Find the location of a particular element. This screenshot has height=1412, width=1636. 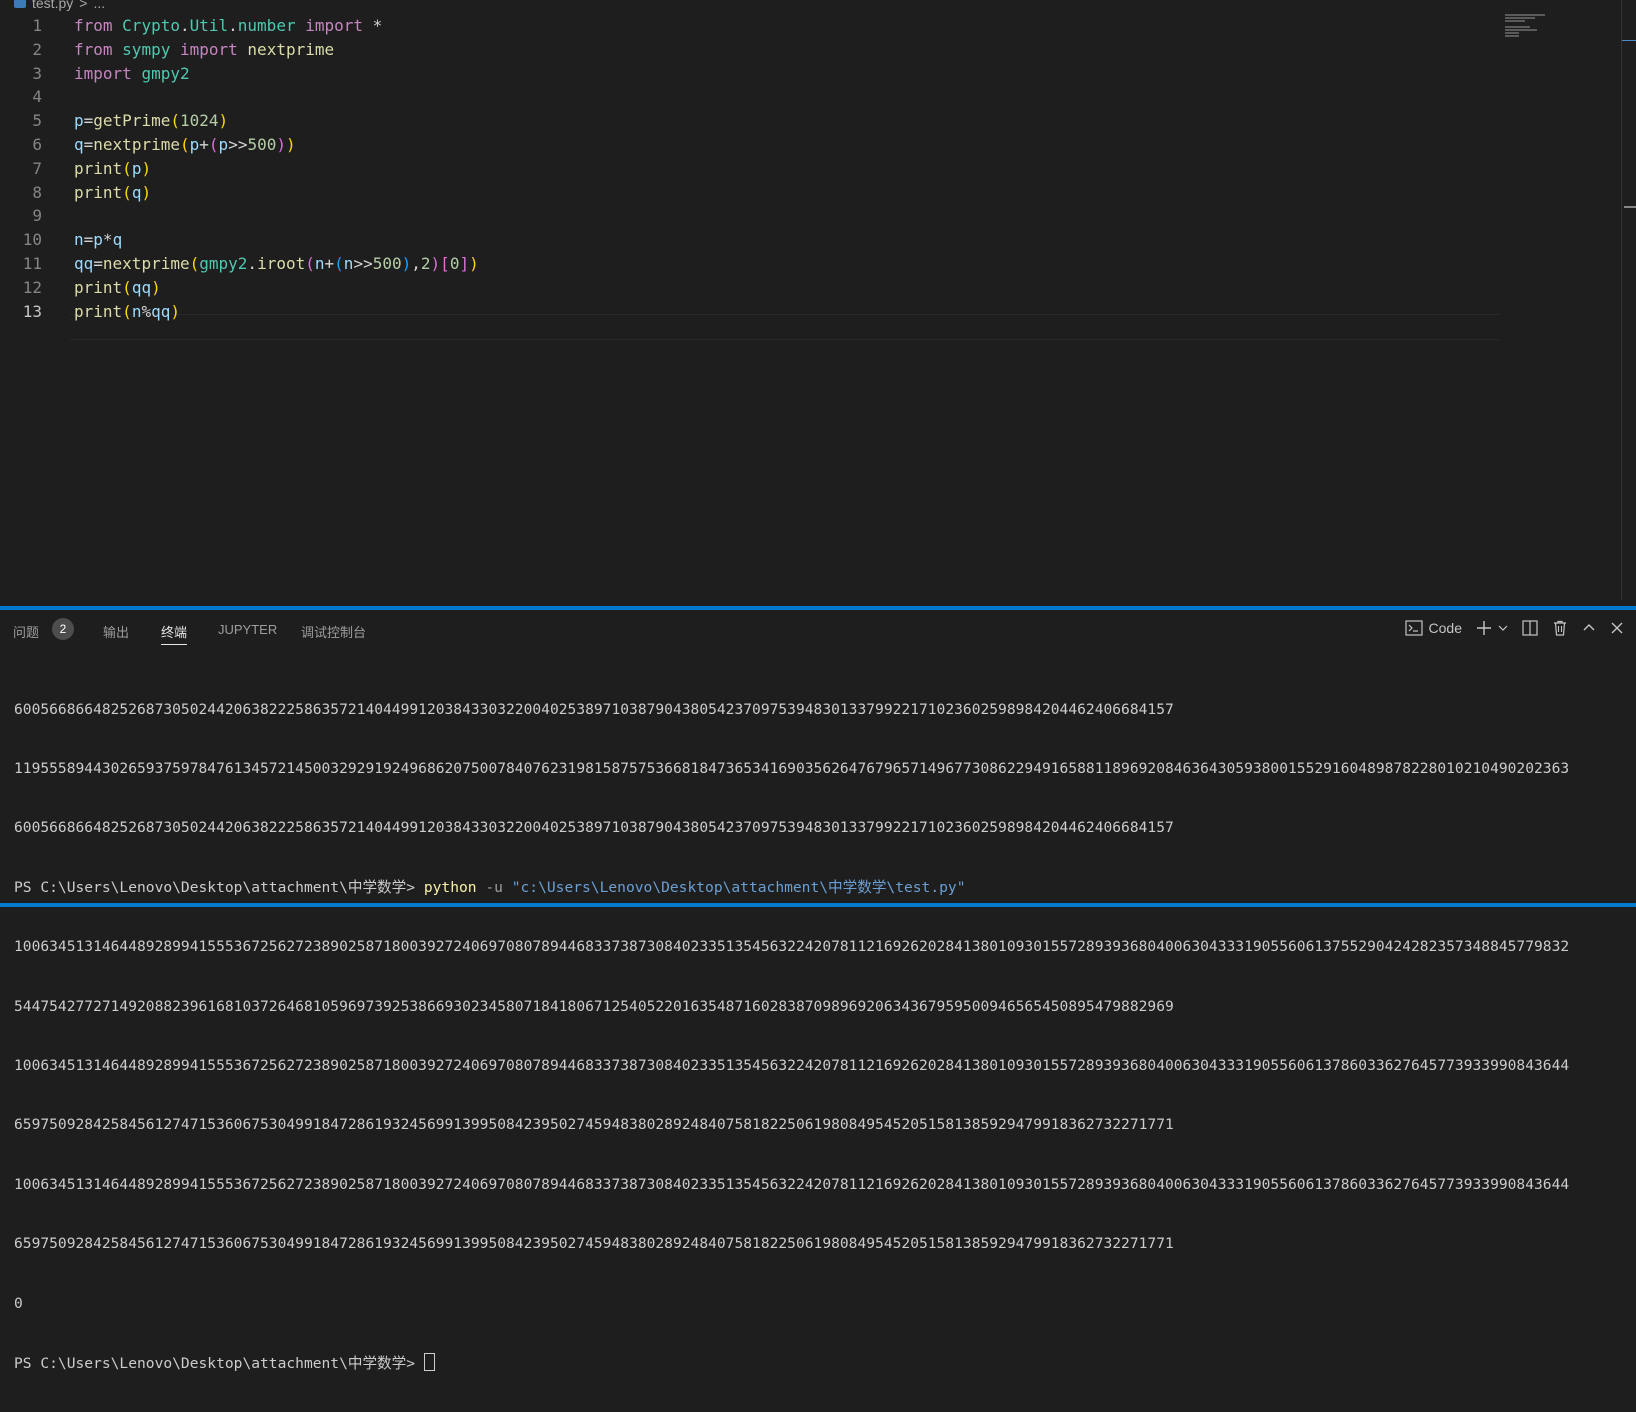

code-text: from sympy import nextprime is located at coordinates (204, 50).